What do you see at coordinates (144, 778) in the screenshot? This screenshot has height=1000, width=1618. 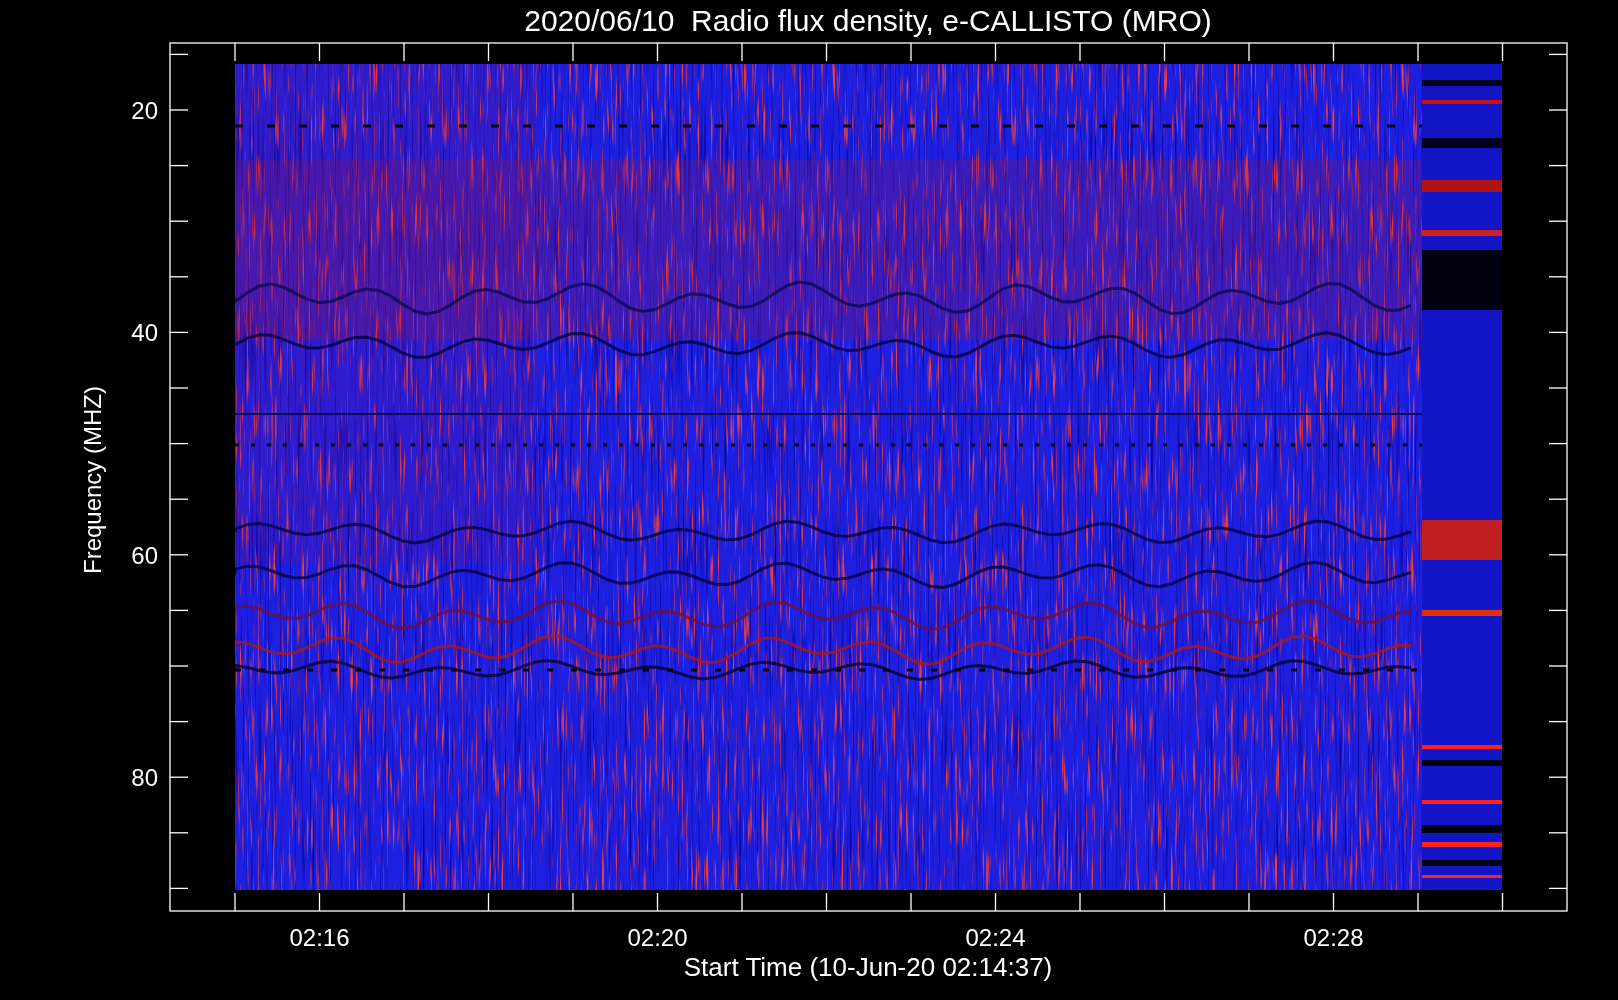 I see `axis-tick-label: 80` at bounding box center [144, 778].